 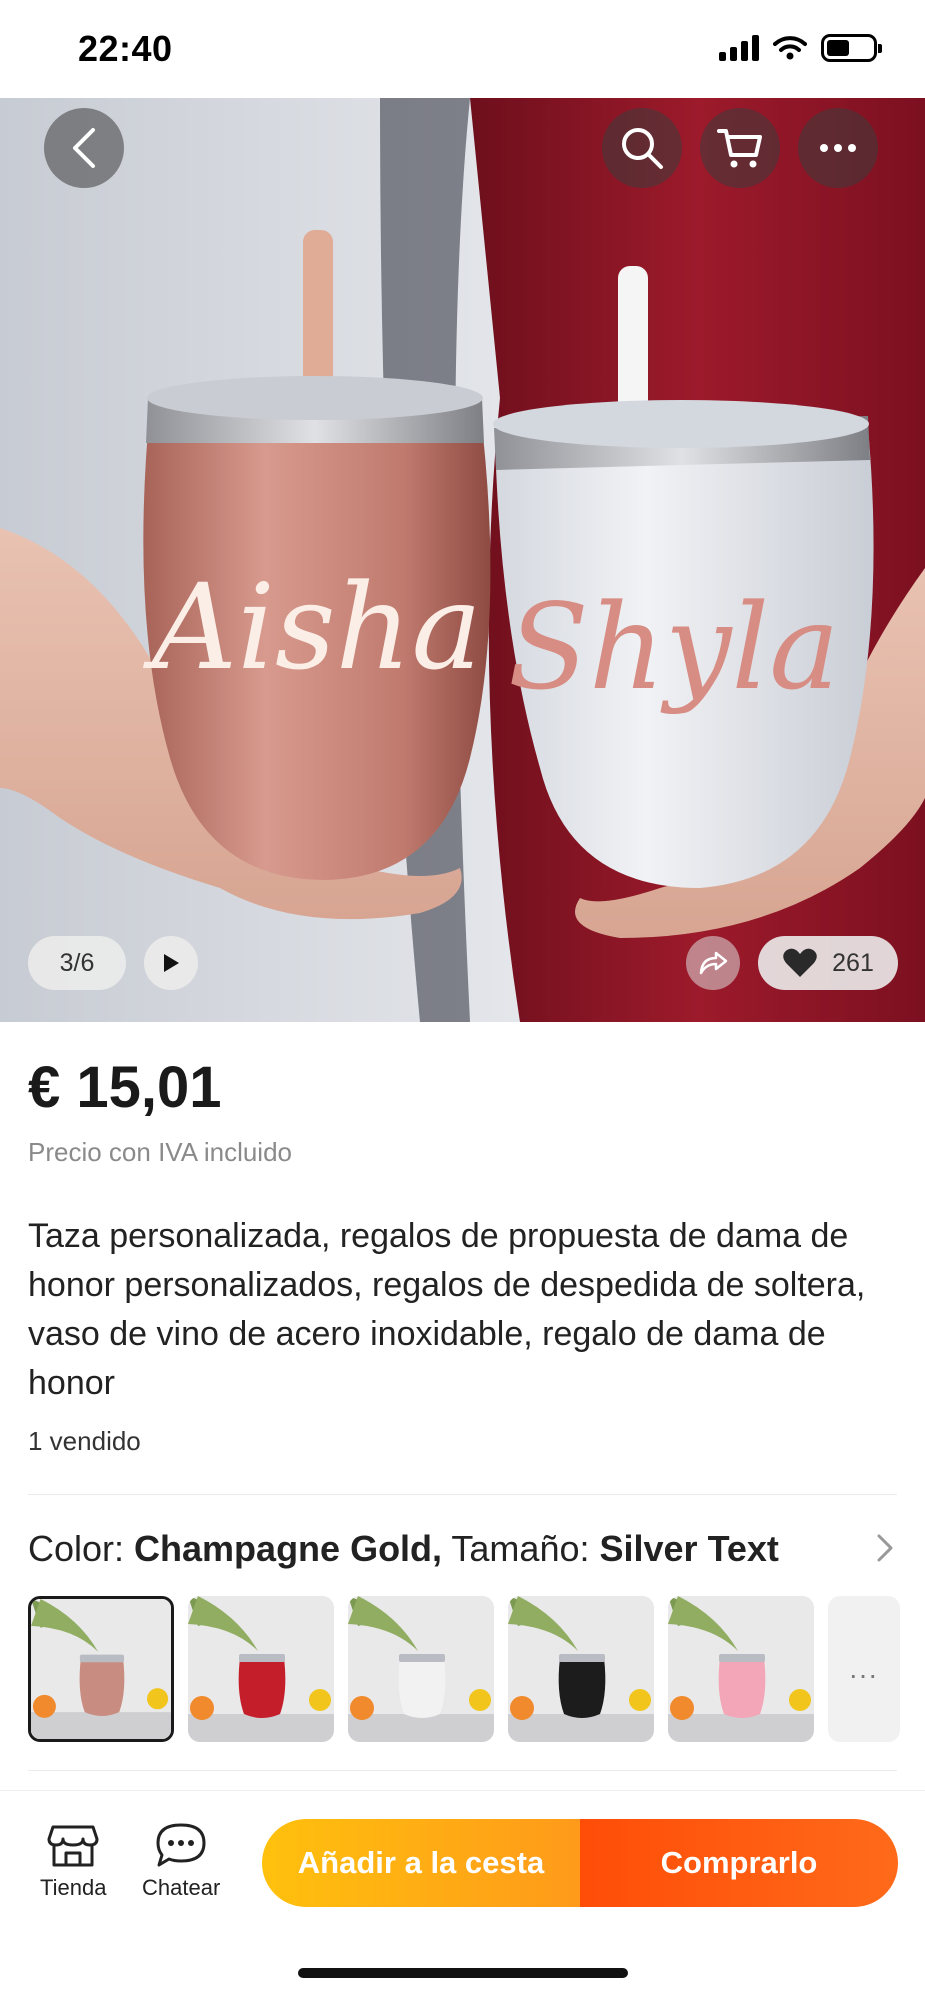 What do you see at coordinates (125, 48) in the screenshot?
I see `status-time: 22:40` at bounding box center [125, 48].